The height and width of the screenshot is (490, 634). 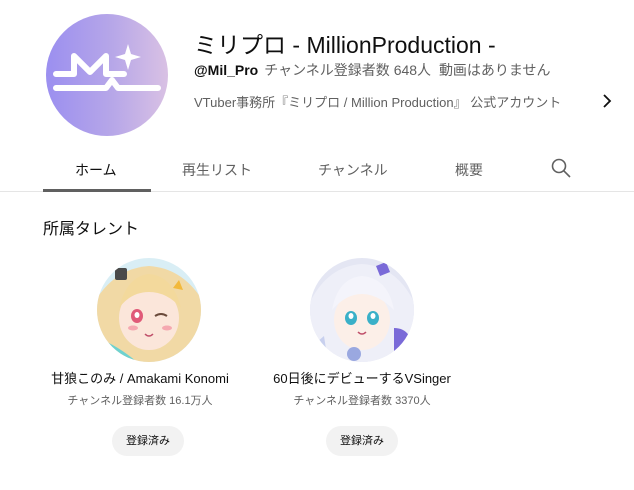 I want to click on talent-name: 甘狼このみ / Amakami Konomi, so click(x=140, y=377).